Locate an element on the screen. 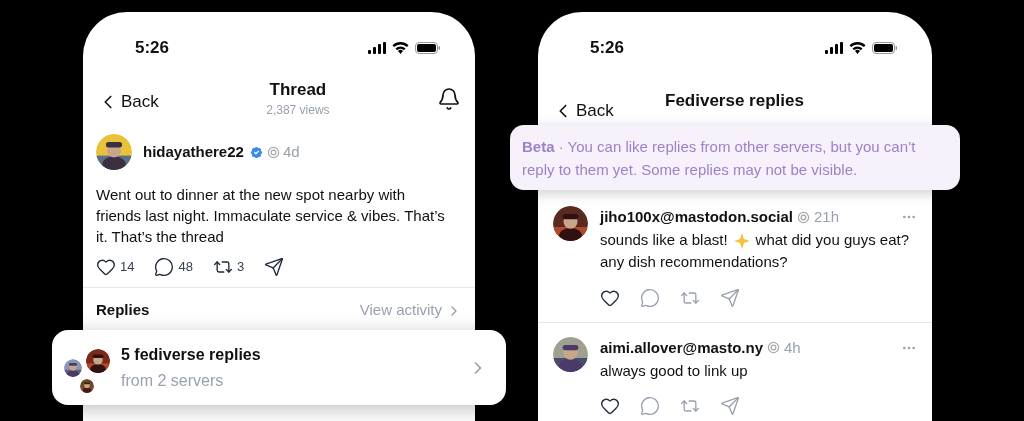  action-count: 48 is located at coordinates (185, 267).